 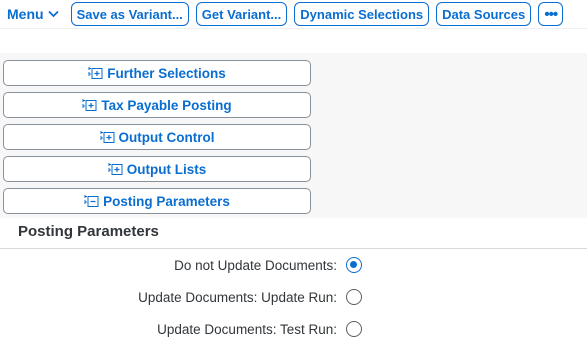 I want to click on section-label: Output Control, so click(x=166, y=137).